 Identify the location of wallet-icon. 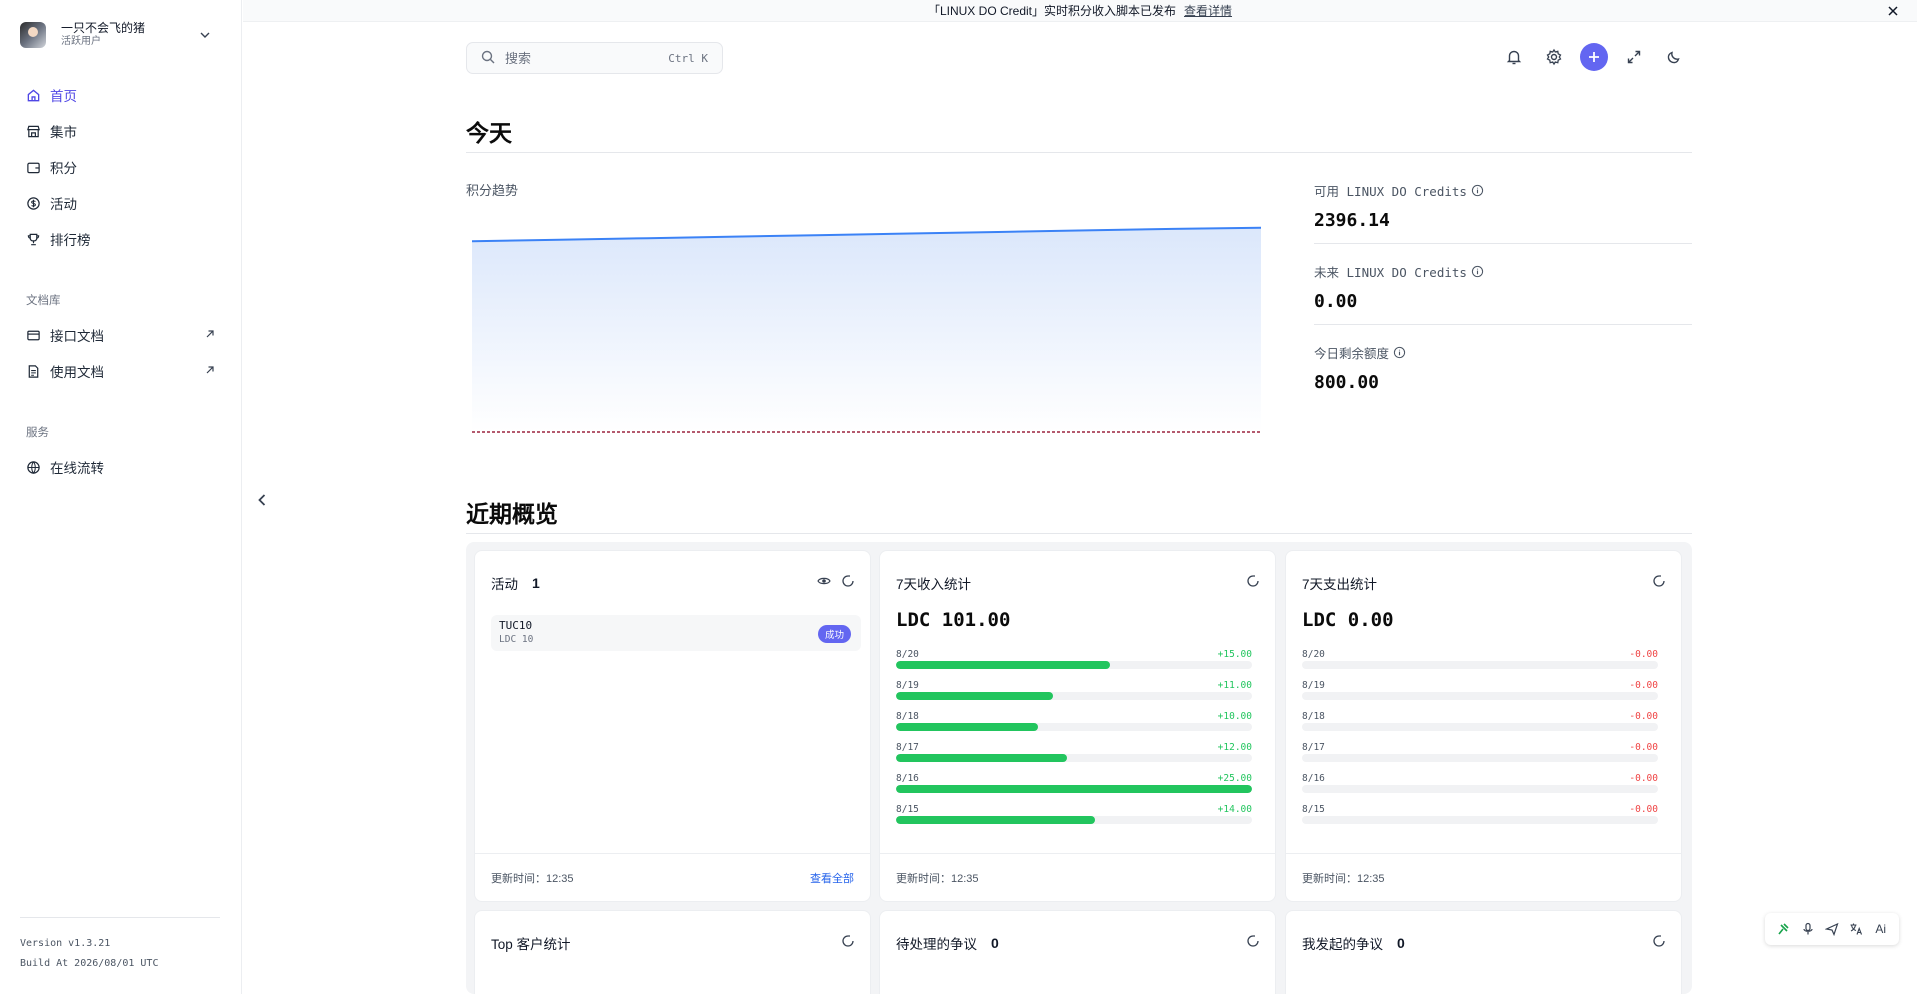
(33, 167).